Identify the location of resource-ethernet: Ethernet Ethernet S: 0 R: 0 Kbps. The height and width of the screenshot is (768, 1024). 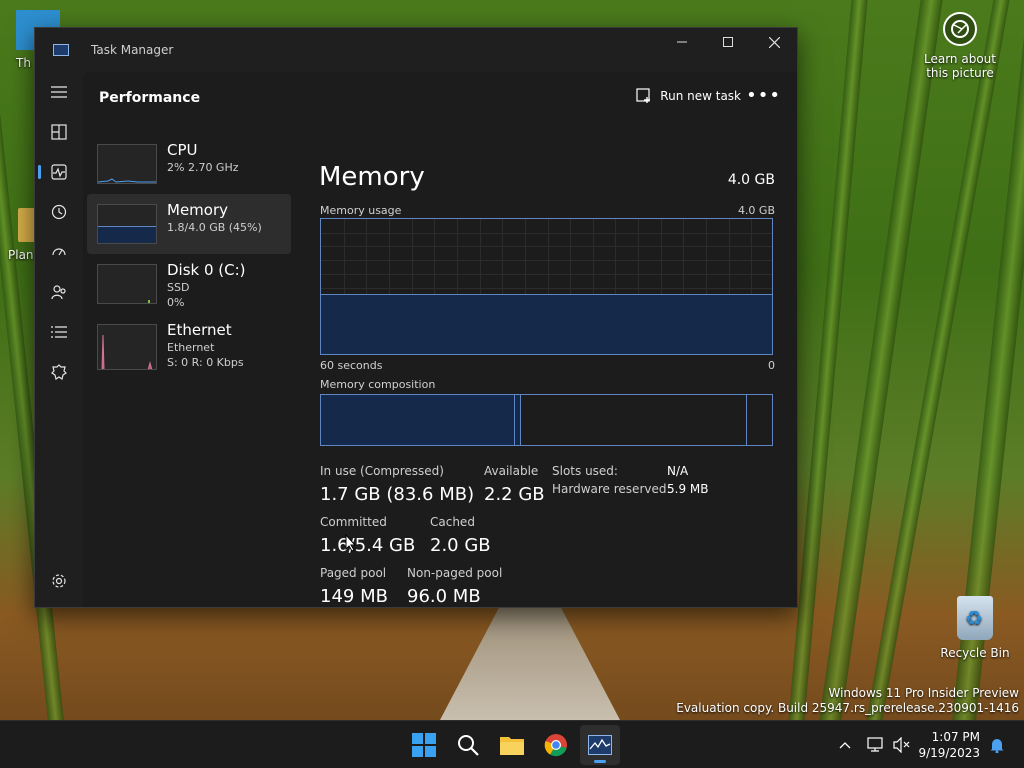
(189, 349).